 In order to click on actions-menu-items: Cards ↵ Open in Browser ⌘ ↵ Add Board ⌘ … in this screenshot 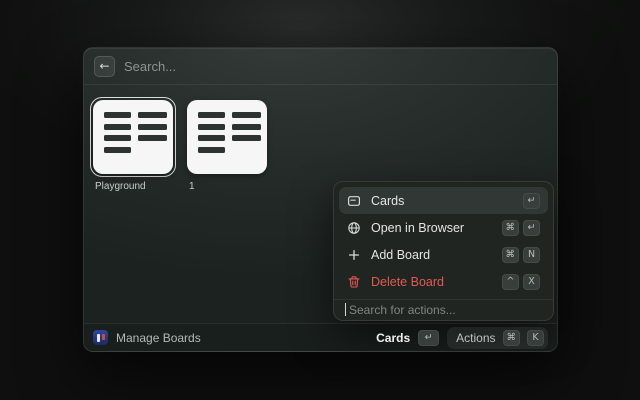, I will do `click(443, 240)`.